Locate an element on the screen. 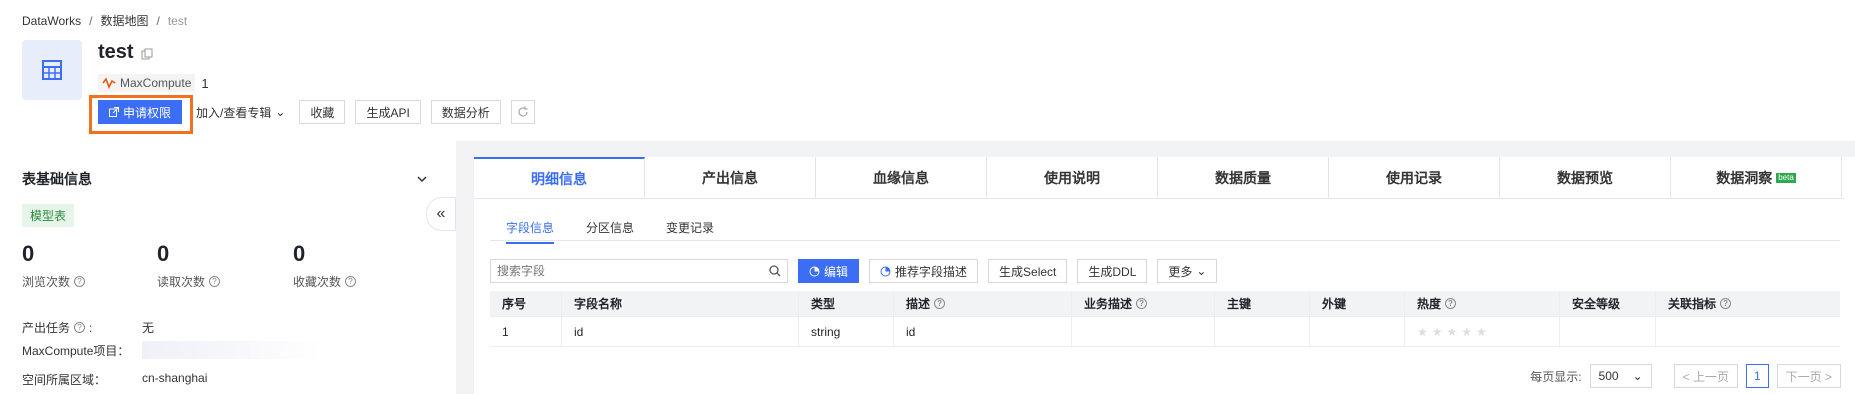 This screenshot has width=1855, height=394. prop-value: 无 is located at coordinates (148, 328).